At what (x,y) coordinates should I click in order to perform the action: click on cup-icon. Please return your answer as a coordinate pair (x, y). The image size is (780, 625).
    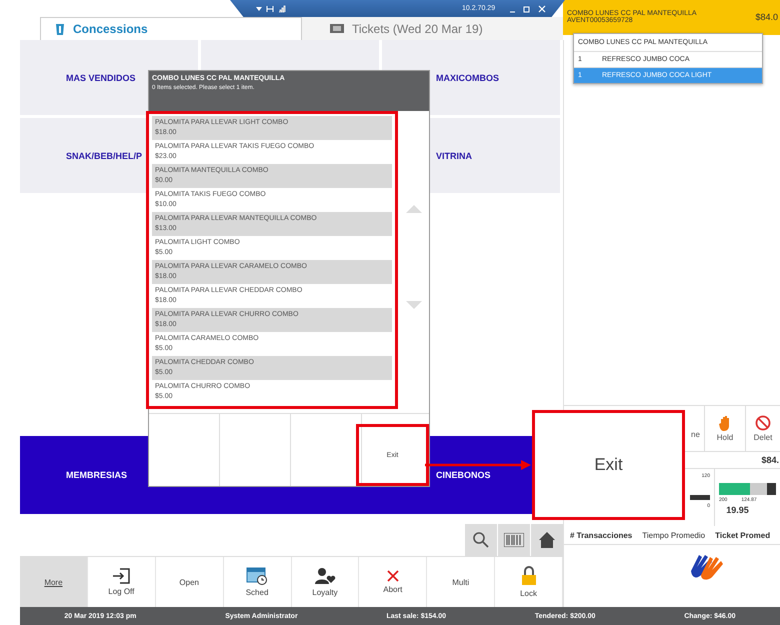
    Looking at the image, I should click on (60, 29).